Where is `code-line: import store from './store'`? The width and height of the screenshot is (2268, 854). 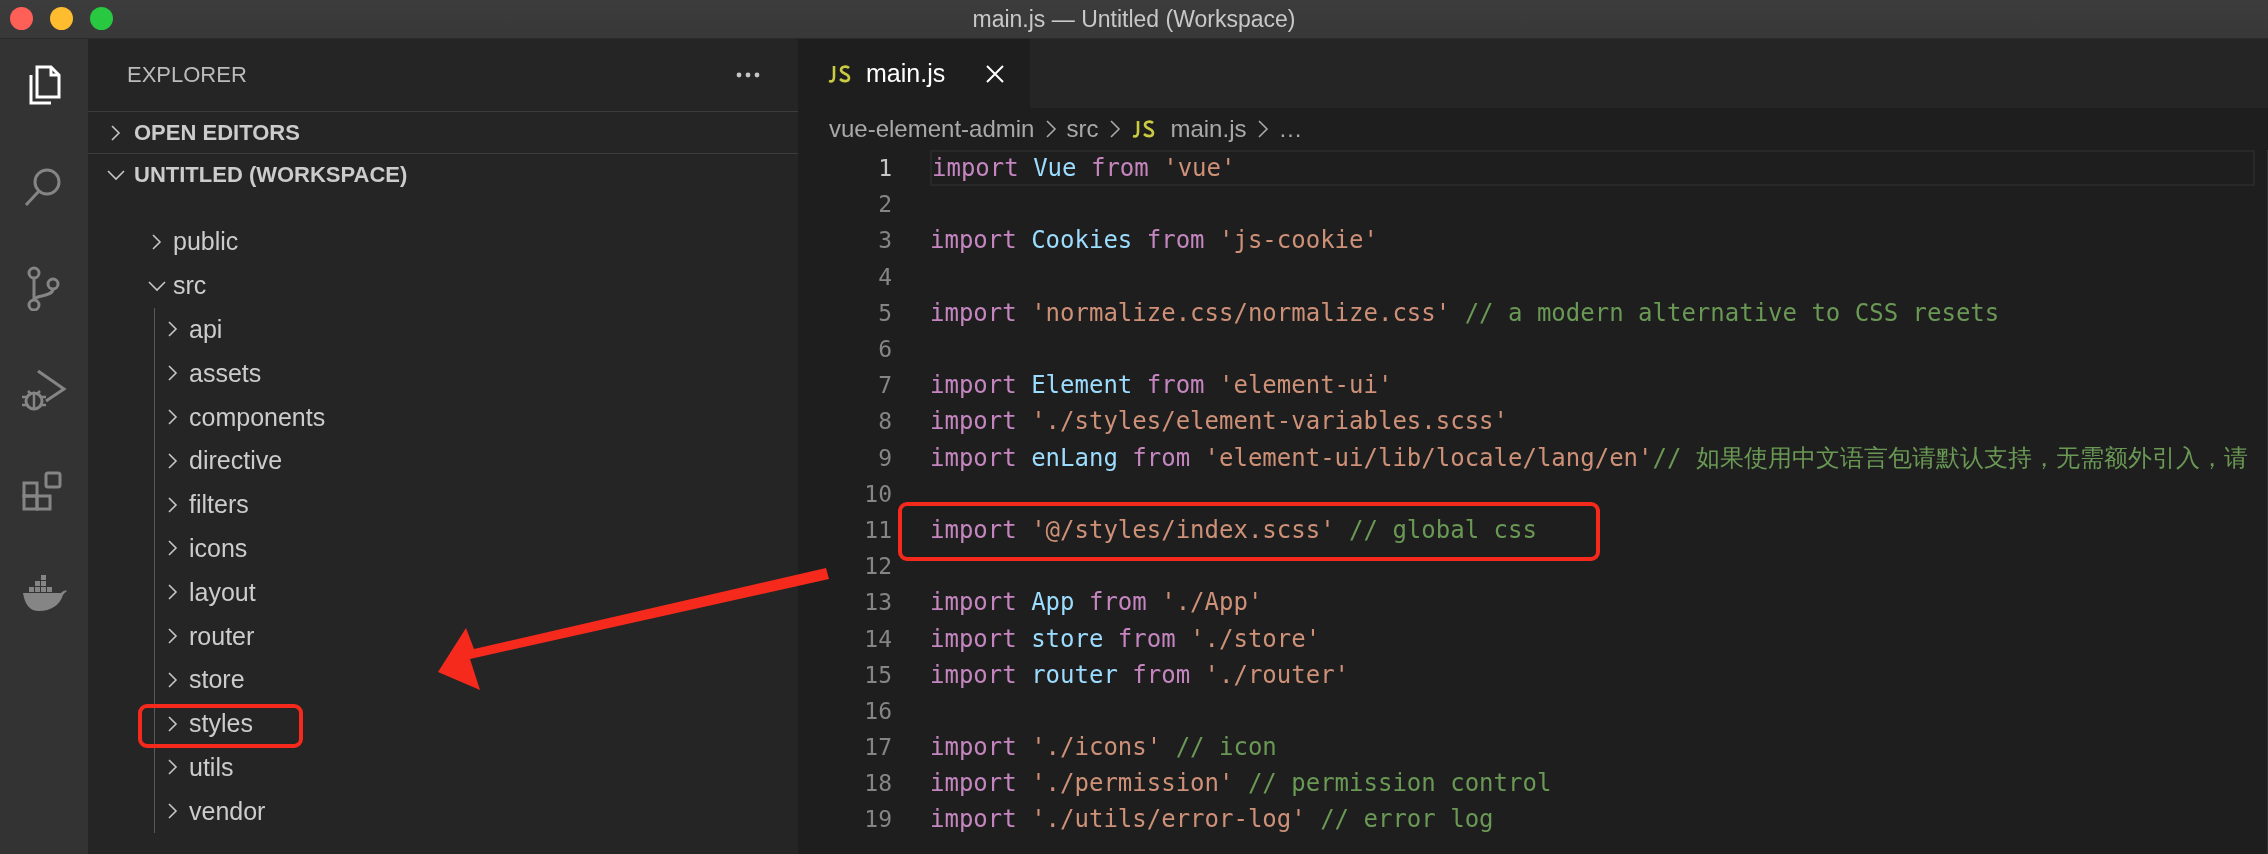
code-line: import store from './store' is located at coordinates (1125, 638).